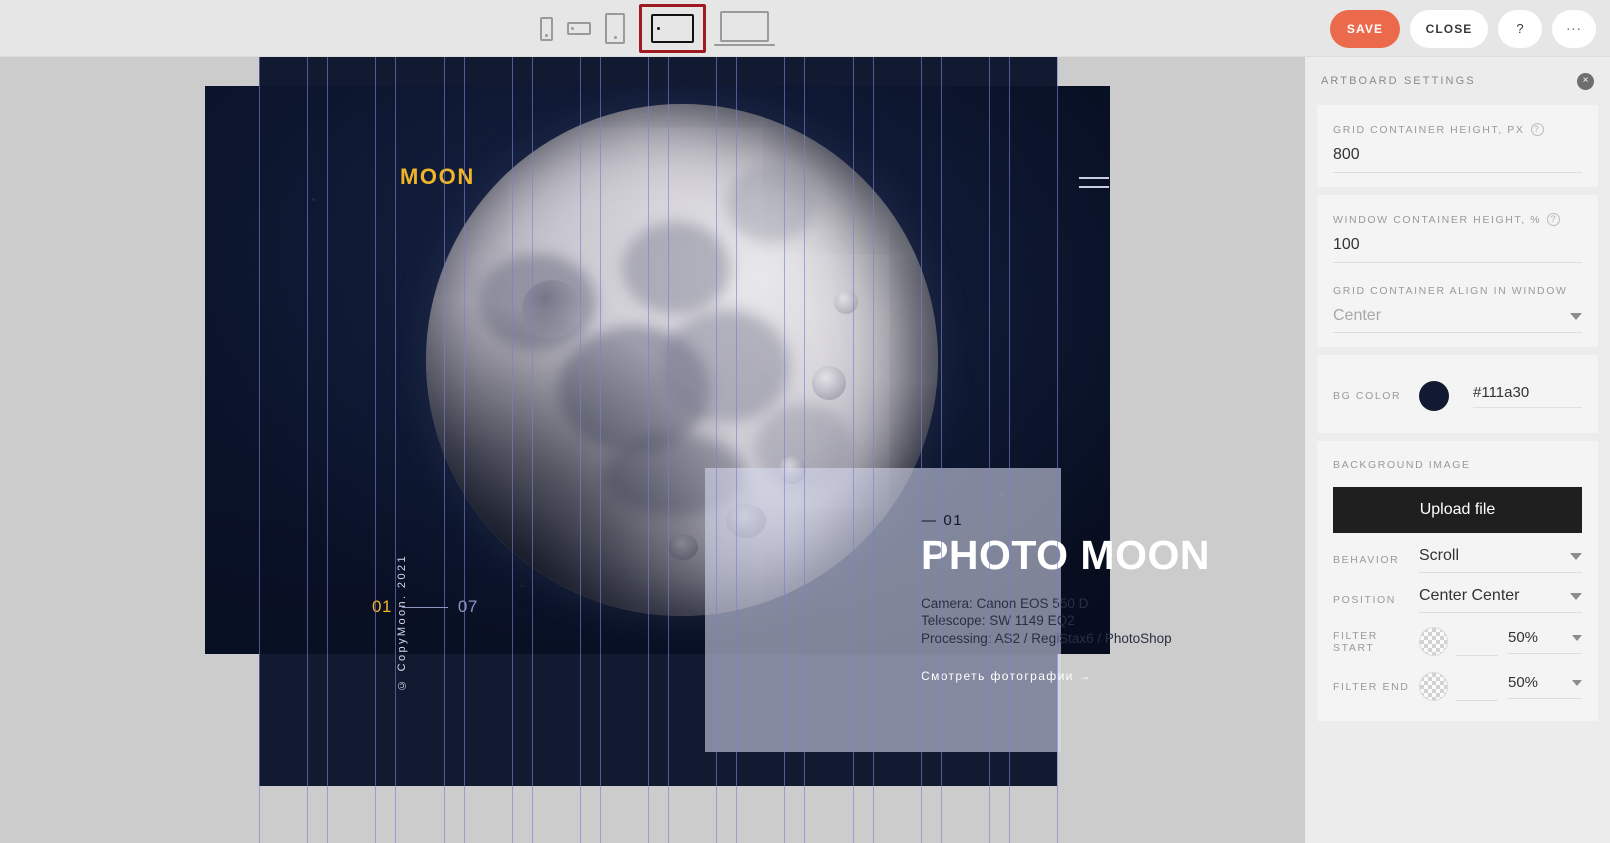 This screenshot has width=1610, height=843. Describe the element at coordinates (1065, 555) in the screenshot. I see `photo-title: PHOTO MOON` at that location.